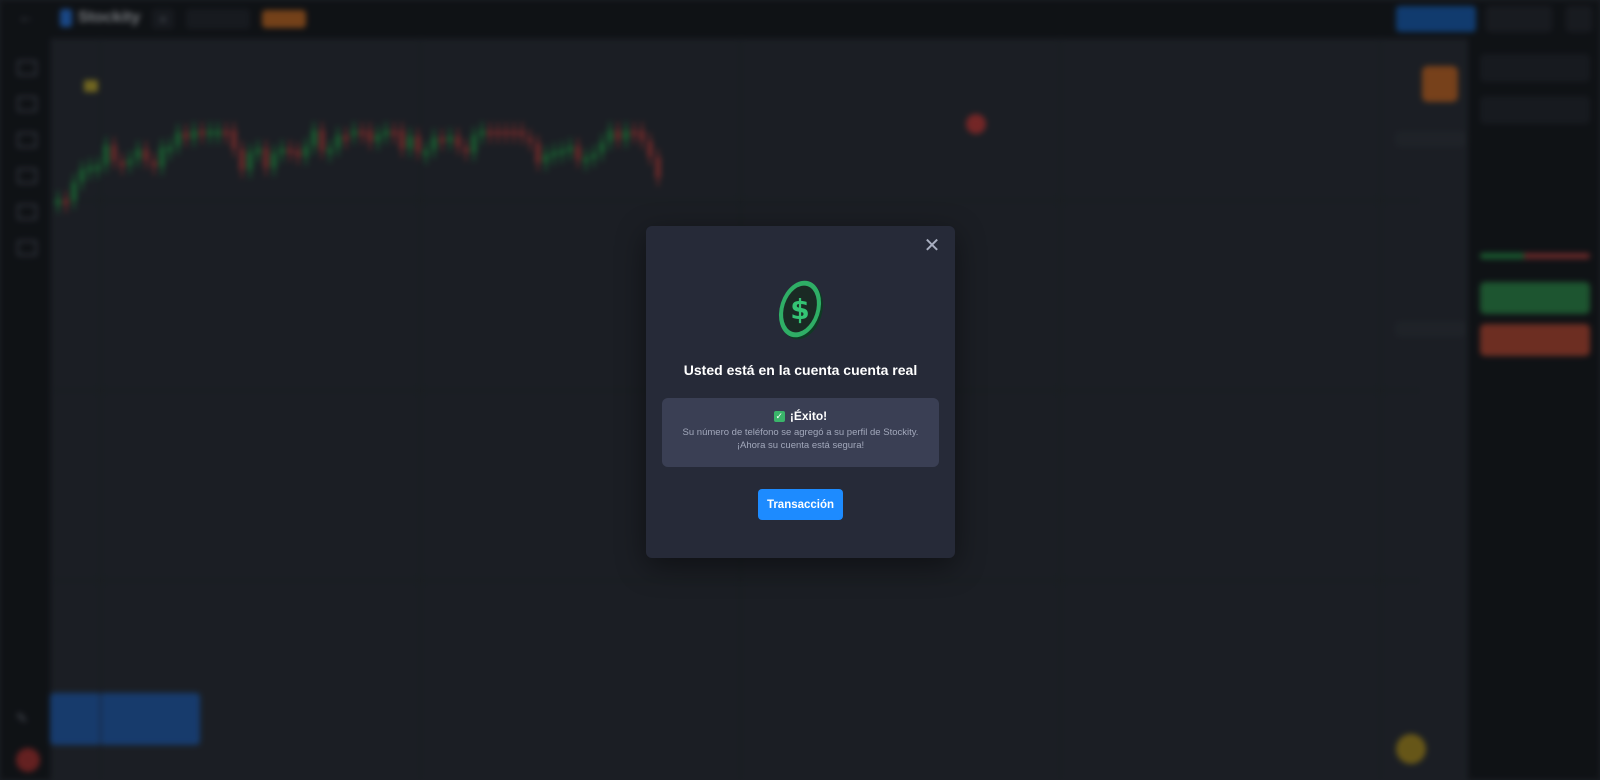  What do you see at coordinates (808, 416) in the screenshot?
I see `success-title: ¡Éxito!` at bounding box center [808, 416].